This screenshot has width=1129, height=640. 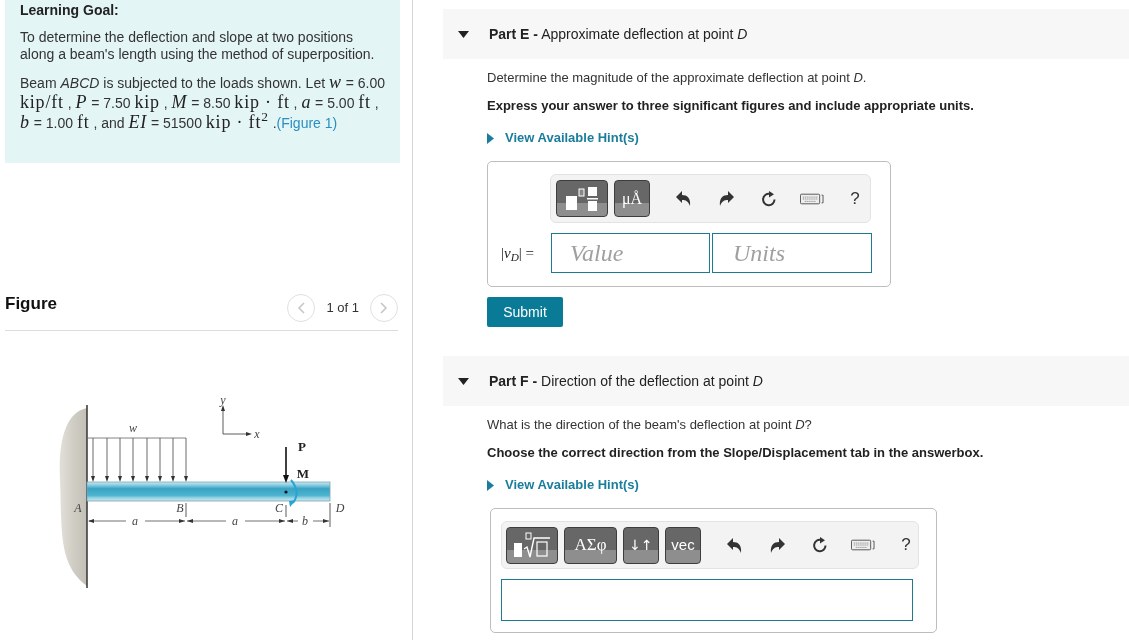 I want to click on axis-label: x, so click(x=257, y=434).